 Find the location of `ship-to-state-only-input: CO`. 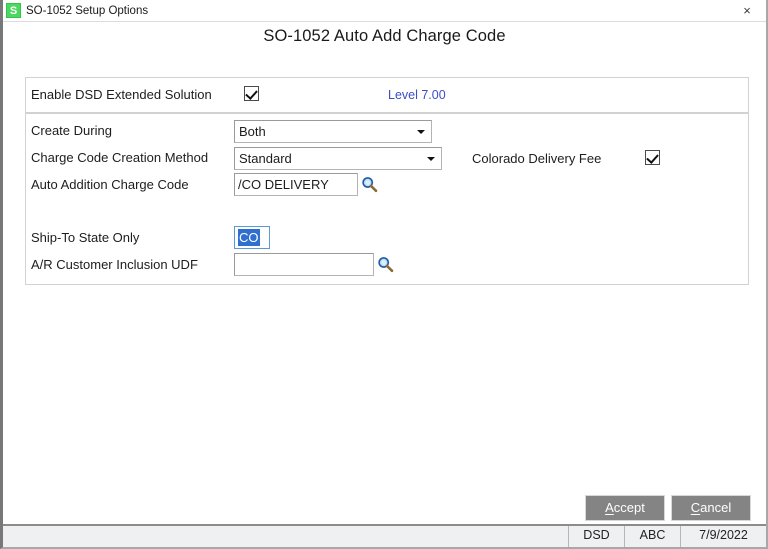

ship-to-state-only-input: CO is located at coordinates (252, 237).